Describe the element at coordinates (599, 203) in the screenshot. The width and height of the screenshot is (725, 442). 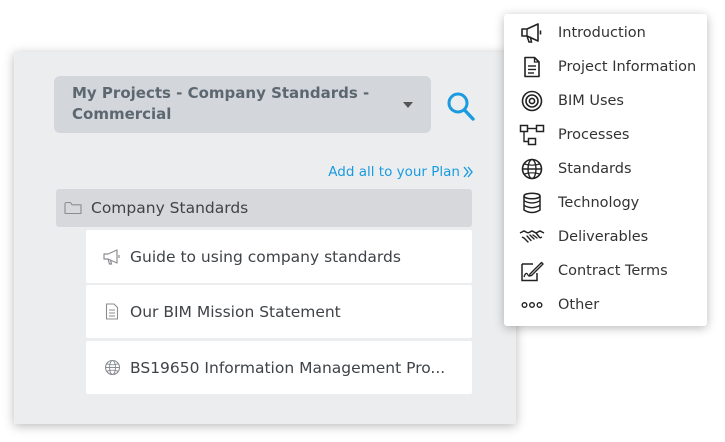
I see `menu-item-label: Technology` at that location.